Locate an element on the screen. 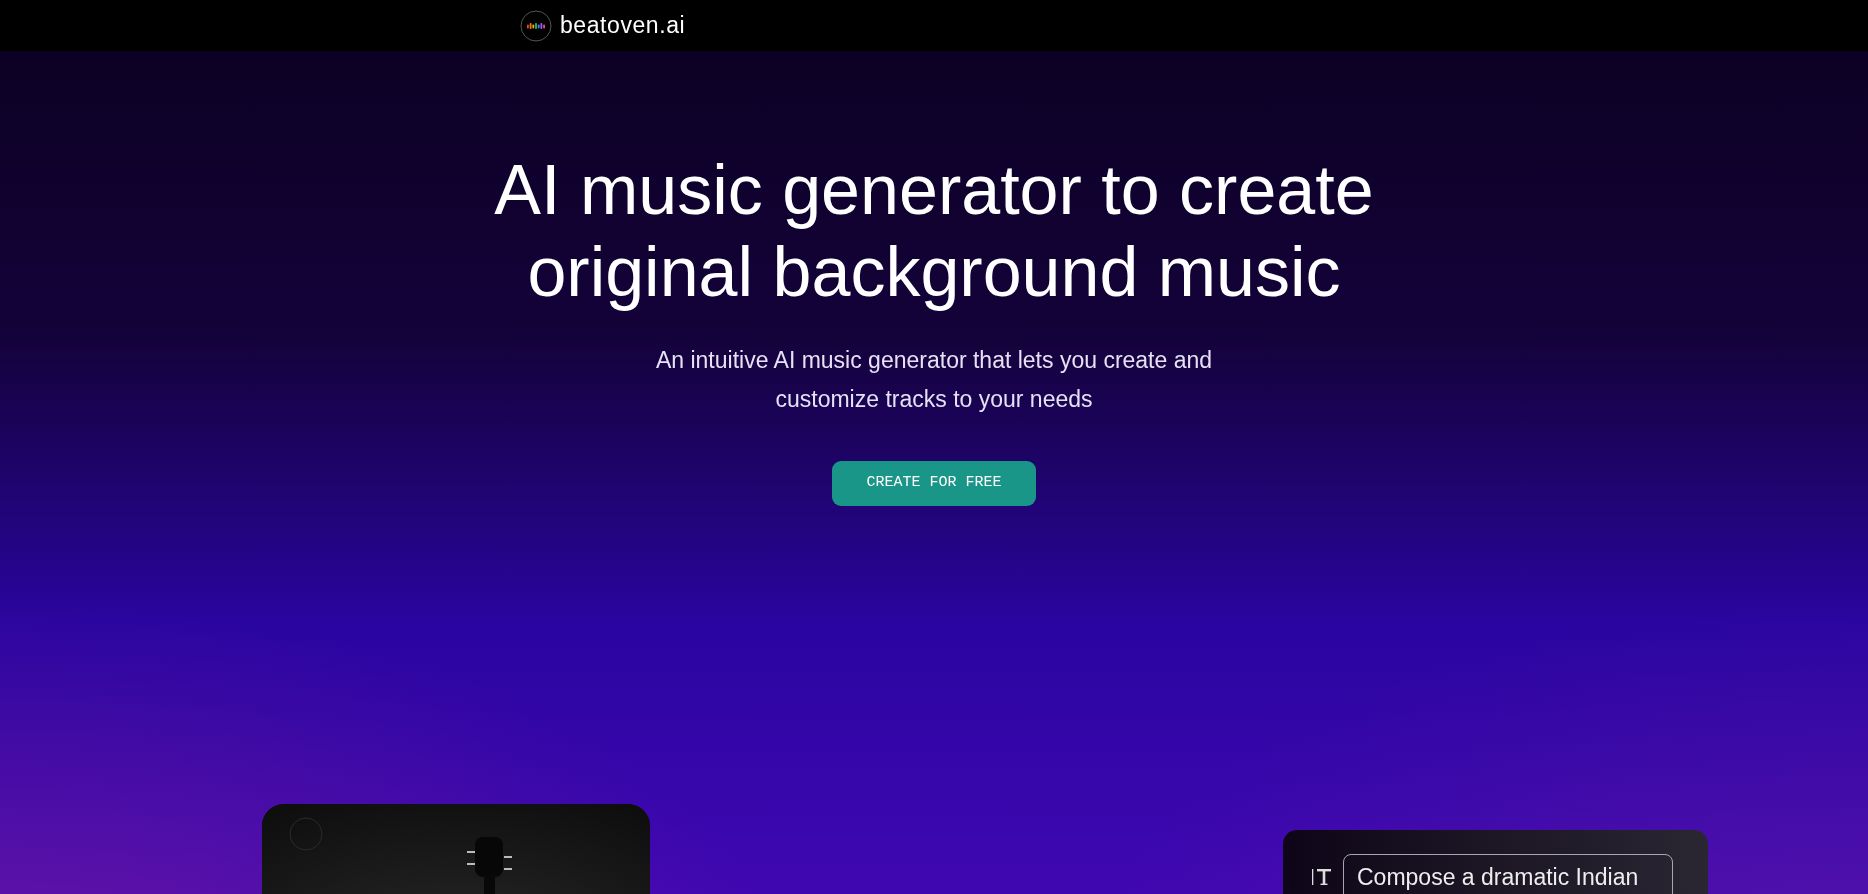 The image size is (1868, 894). hero-subtitle: An intuitive AI music generator that lets you create and customize tracks to your needs is located at coordinates (934, 380).